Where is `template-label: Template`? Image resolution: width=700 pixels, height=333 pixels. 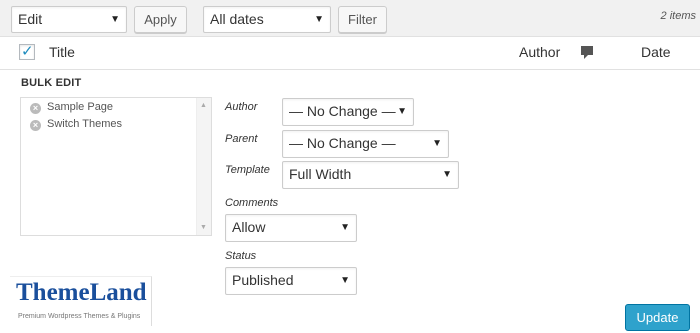 template-label: Template is located at coordinates (247, 170).